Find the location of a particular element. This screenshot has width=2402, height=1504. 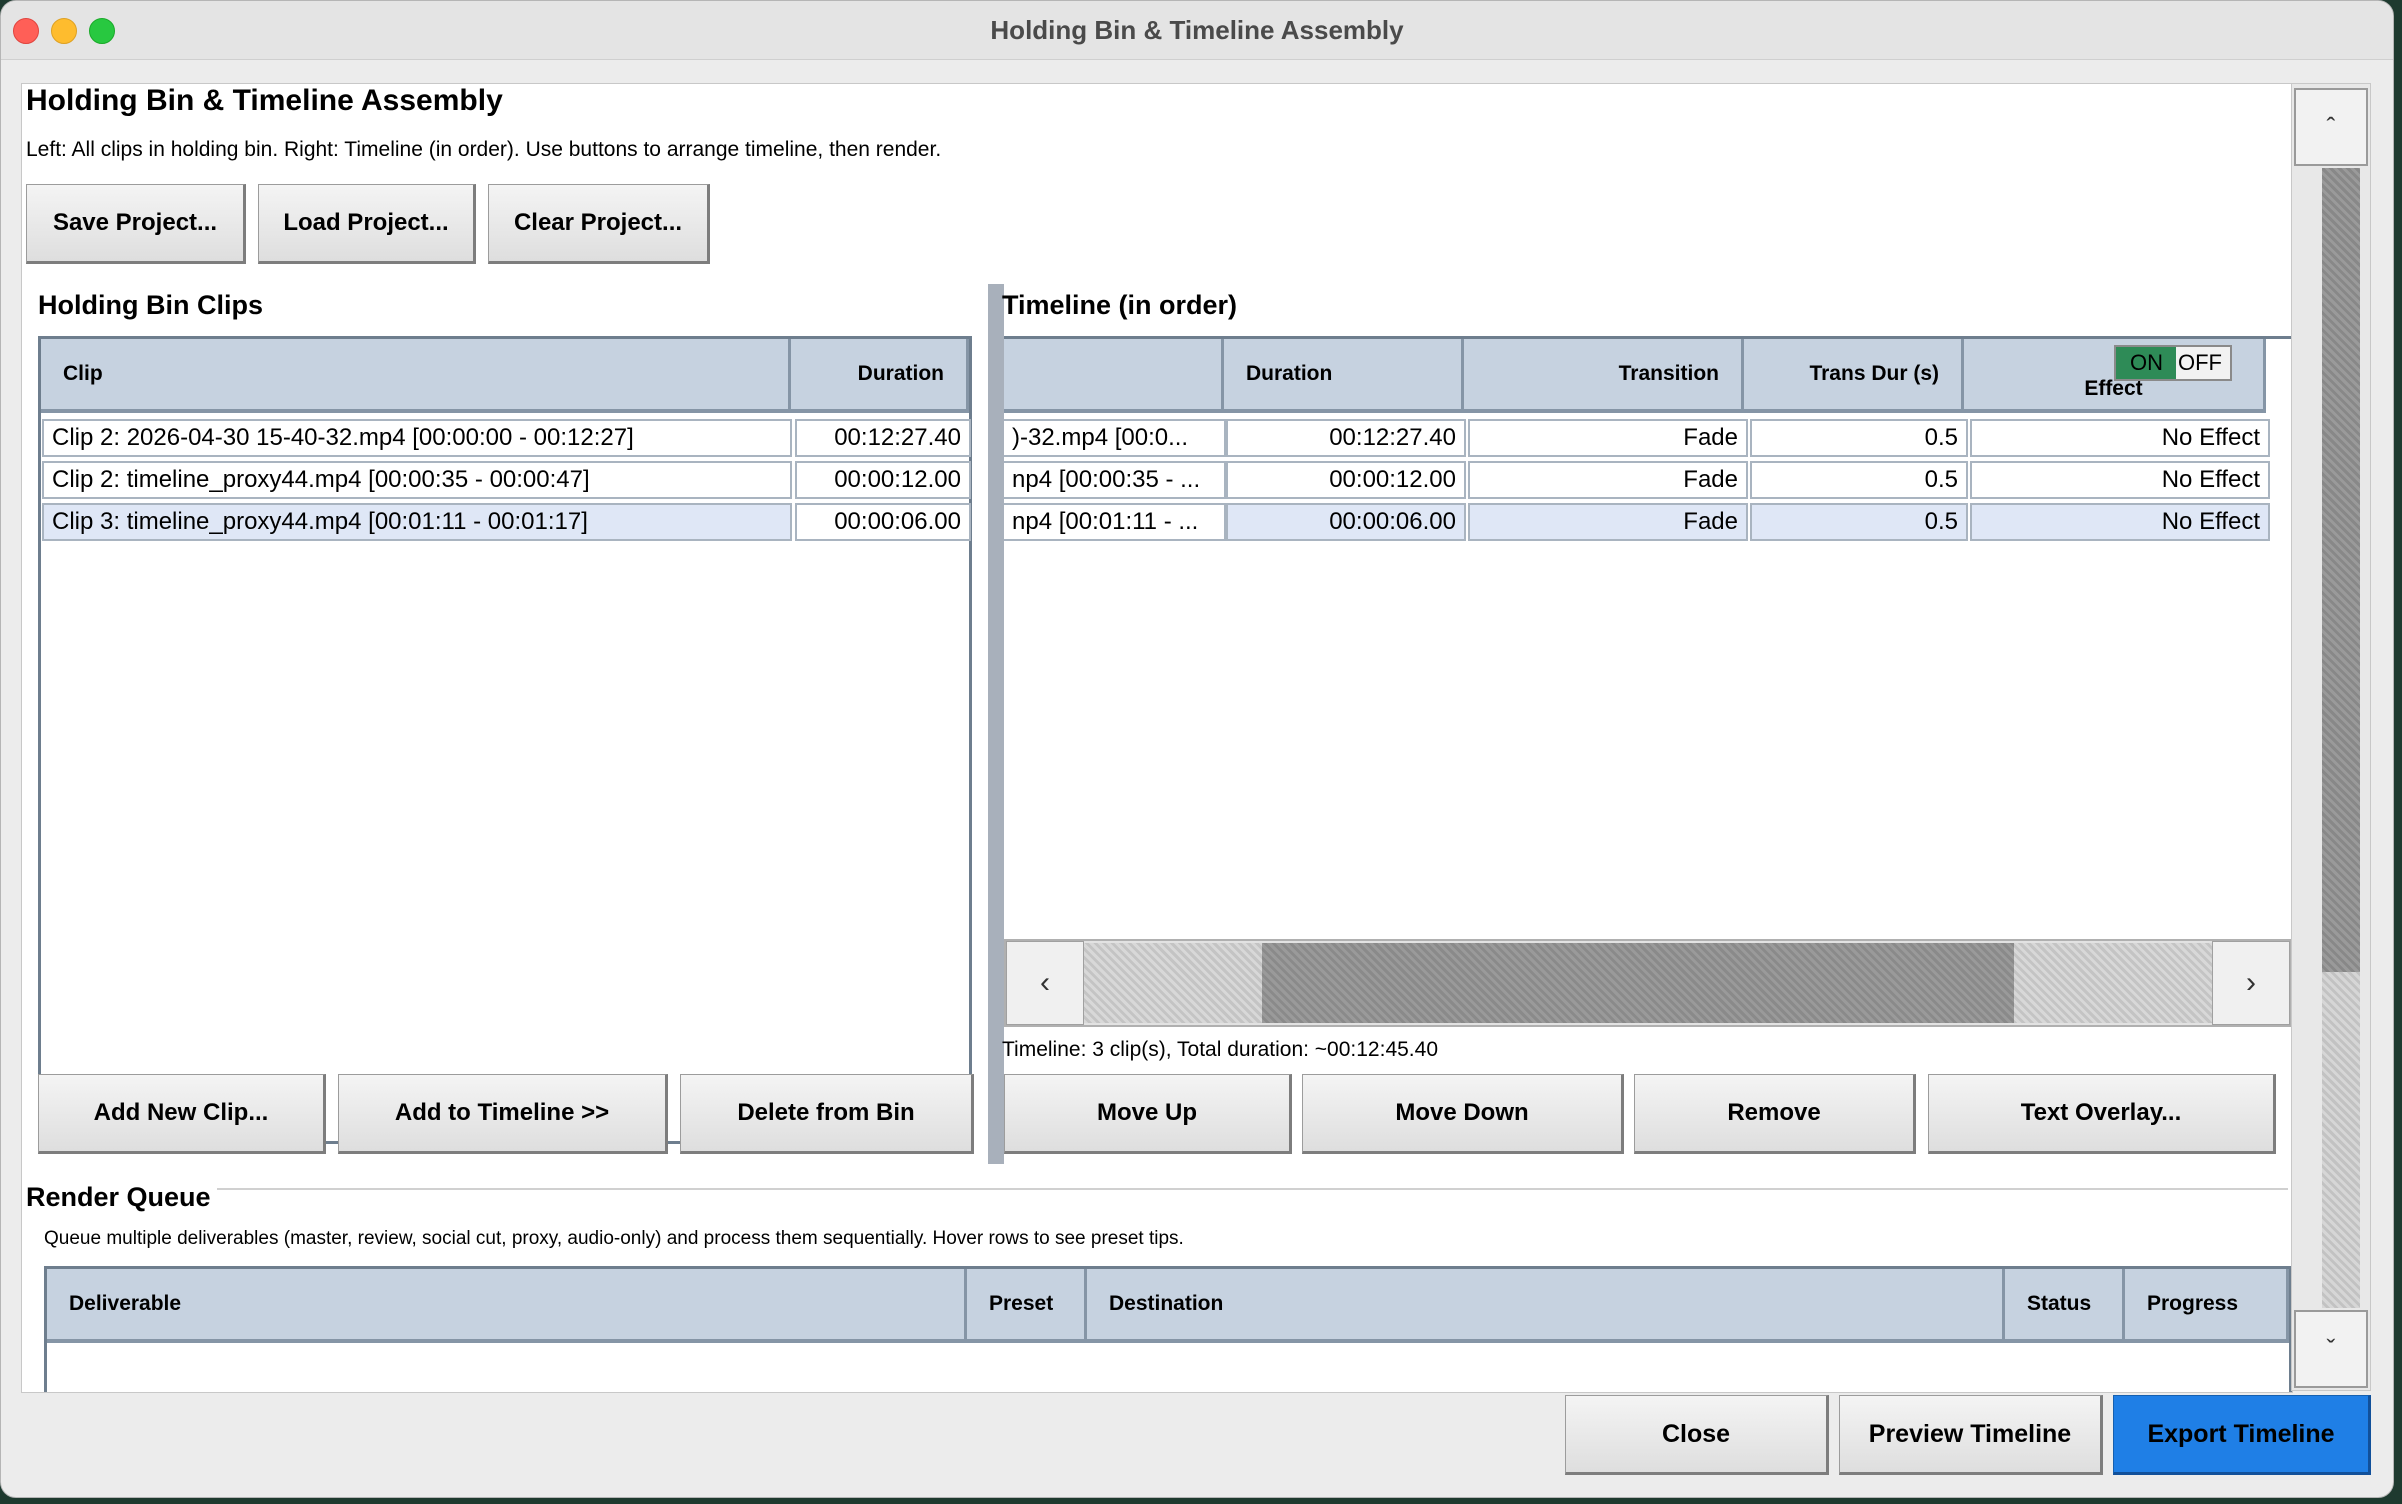

pane-splitter is located at coordinates (996, 724).